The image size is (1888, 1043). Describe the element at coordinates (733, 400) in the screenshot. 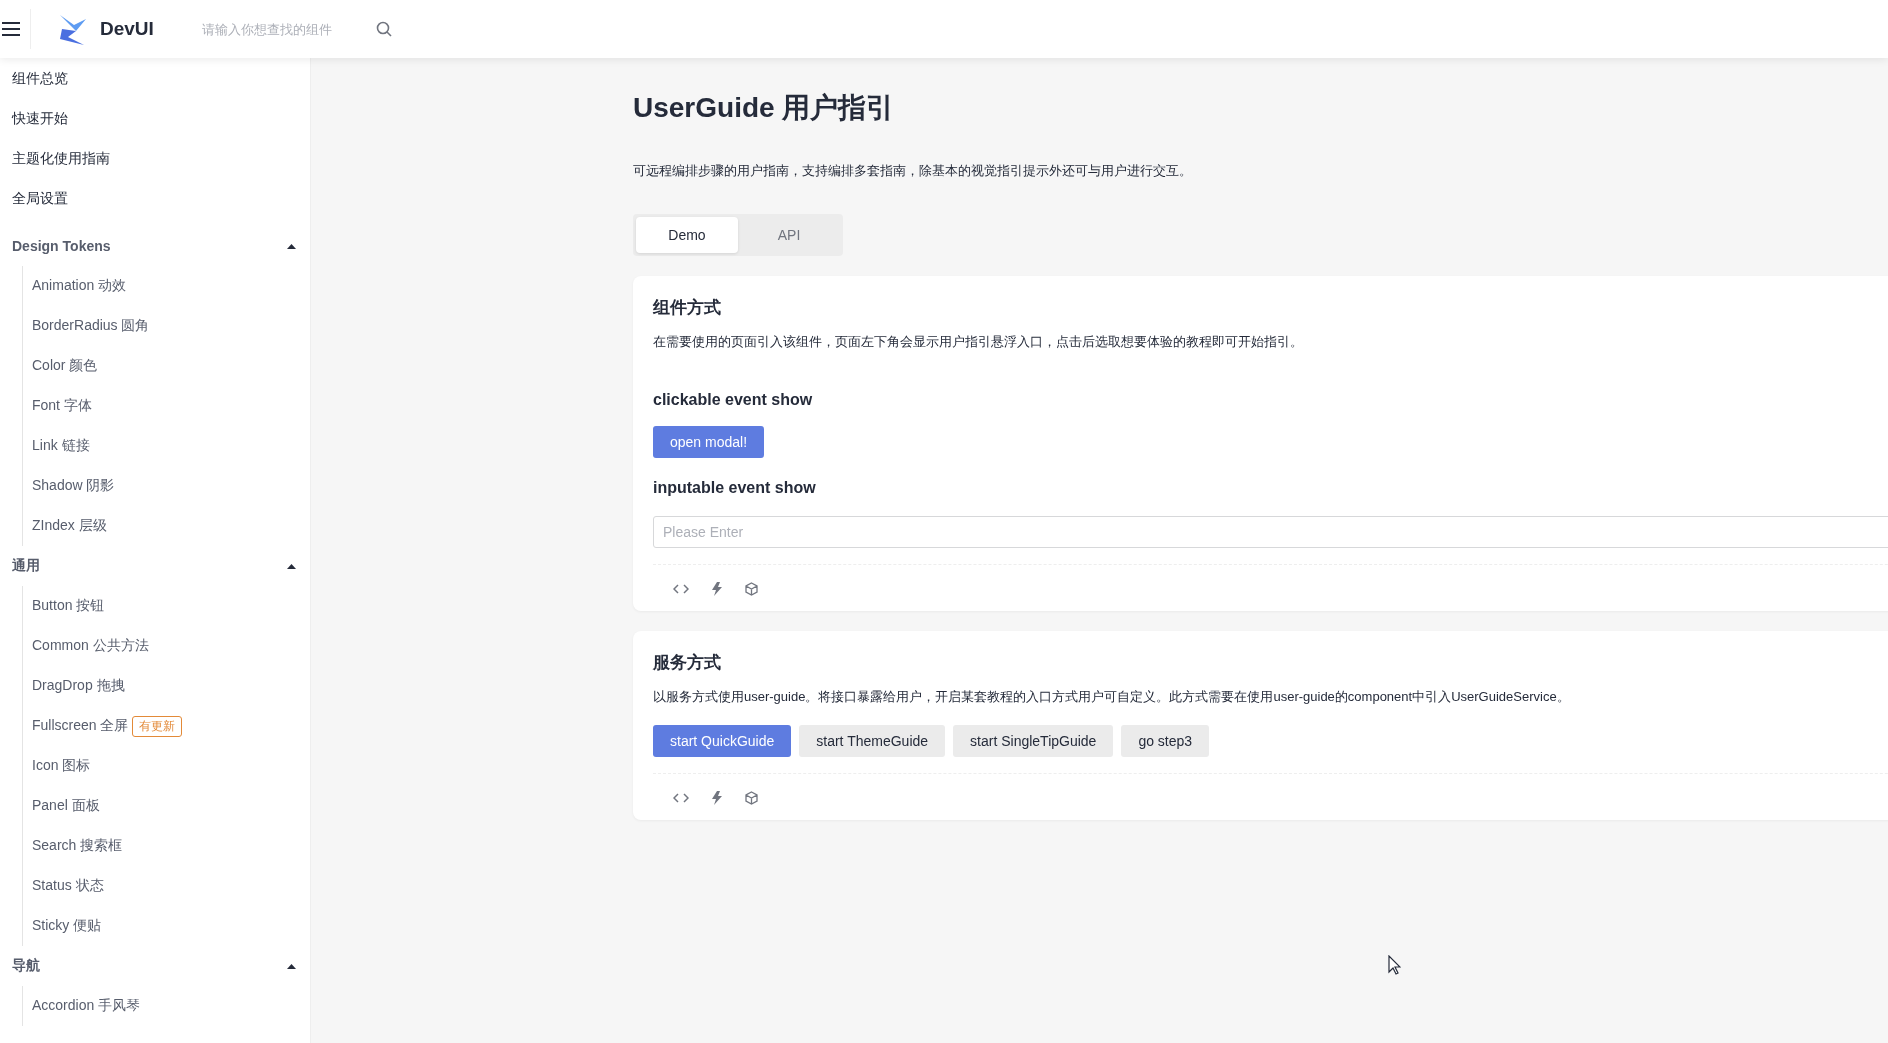

I see `section-heading: clickable event show` at that location.